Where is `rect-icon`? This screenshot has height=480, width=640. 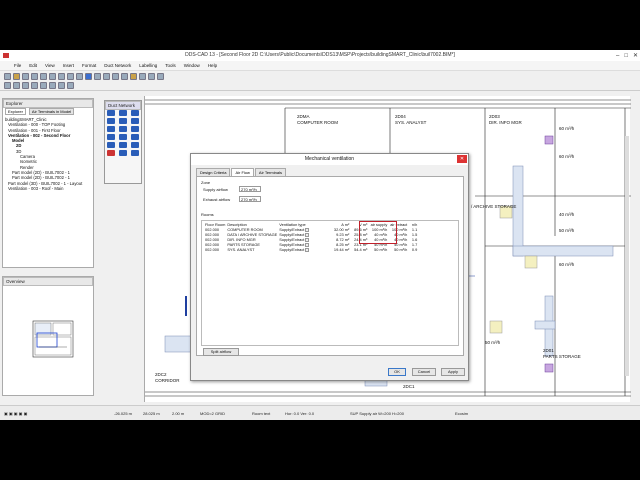
rect-icon is located at coordinates (16, 85).